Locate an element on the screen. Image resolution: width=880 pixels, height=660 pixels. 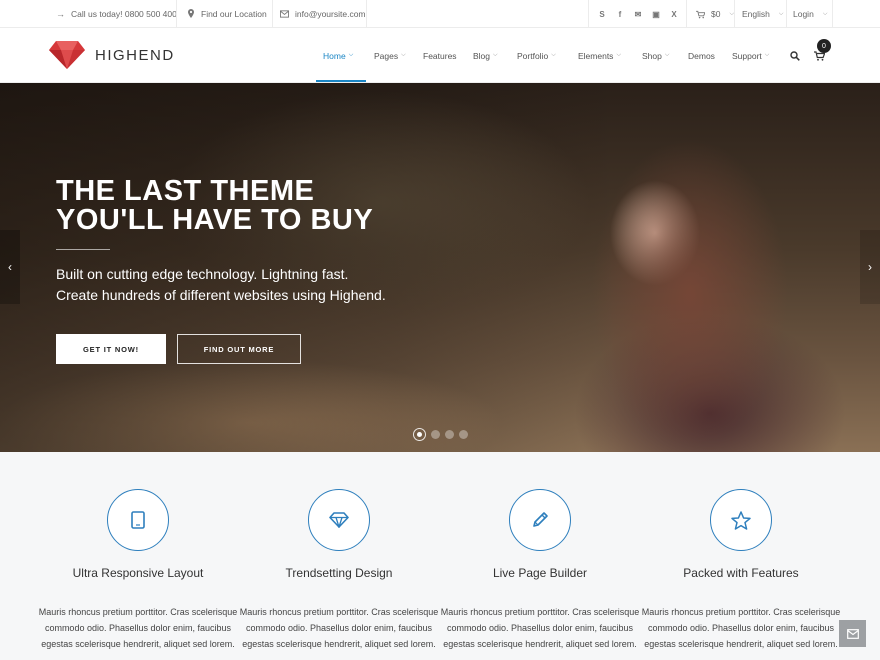
language-select: English ⌵ is located at coordinates (762, 14).